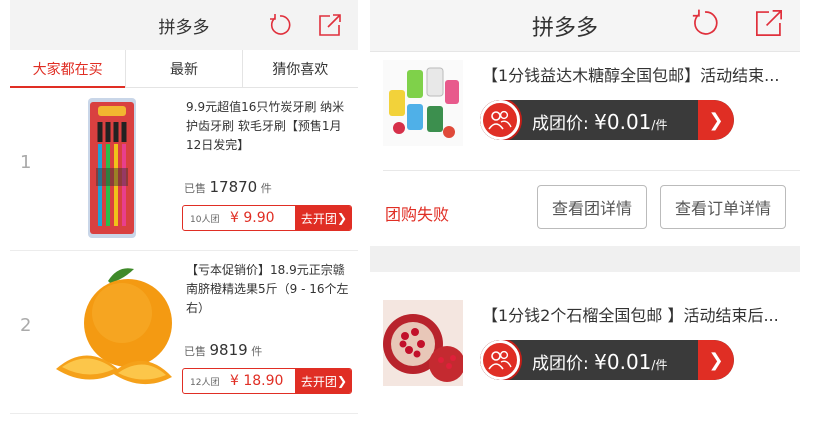 Image resolution: width=836 pixels, height=428 pixels. What do you see at coordinates (26, 325) in the screenshot?
I see `rank-number: 2` at bounding box center [26, 325].